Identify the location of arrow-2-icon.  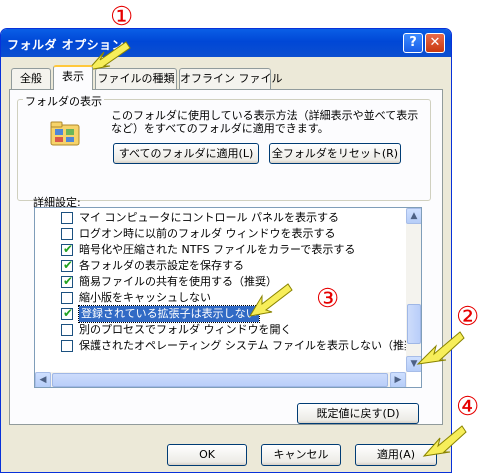
(440, 348).